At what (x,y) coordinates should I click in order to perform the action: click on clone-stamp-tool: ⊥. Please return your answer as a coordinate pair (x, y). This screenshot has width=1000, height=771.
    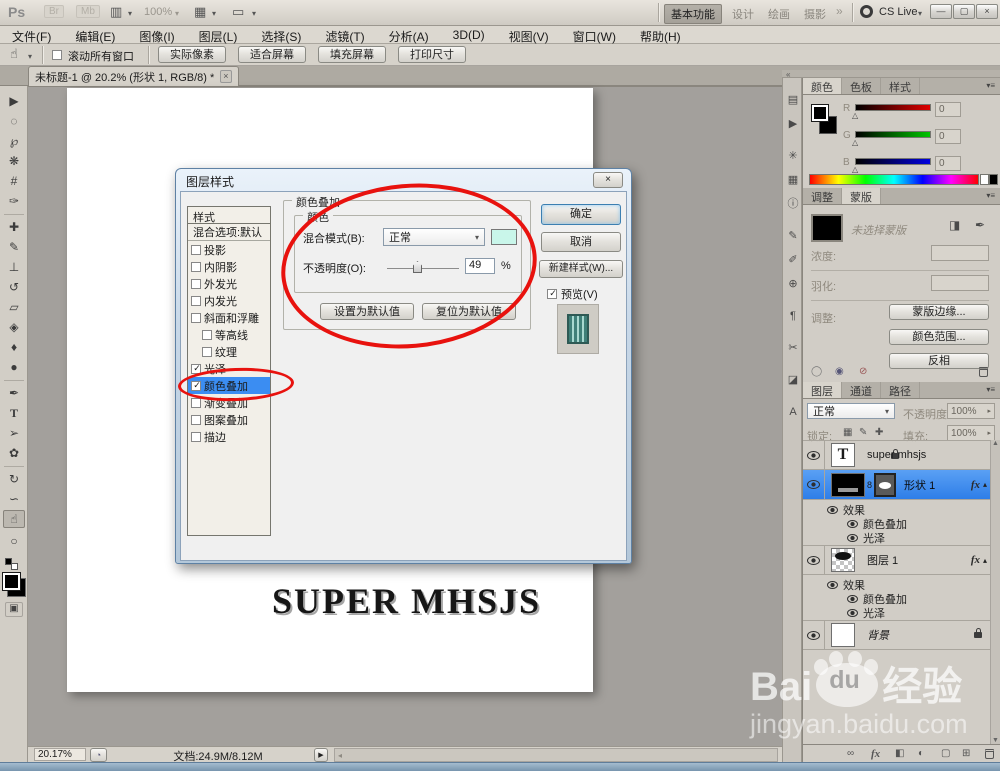
    Looking at the image, I should click on (14, 267).